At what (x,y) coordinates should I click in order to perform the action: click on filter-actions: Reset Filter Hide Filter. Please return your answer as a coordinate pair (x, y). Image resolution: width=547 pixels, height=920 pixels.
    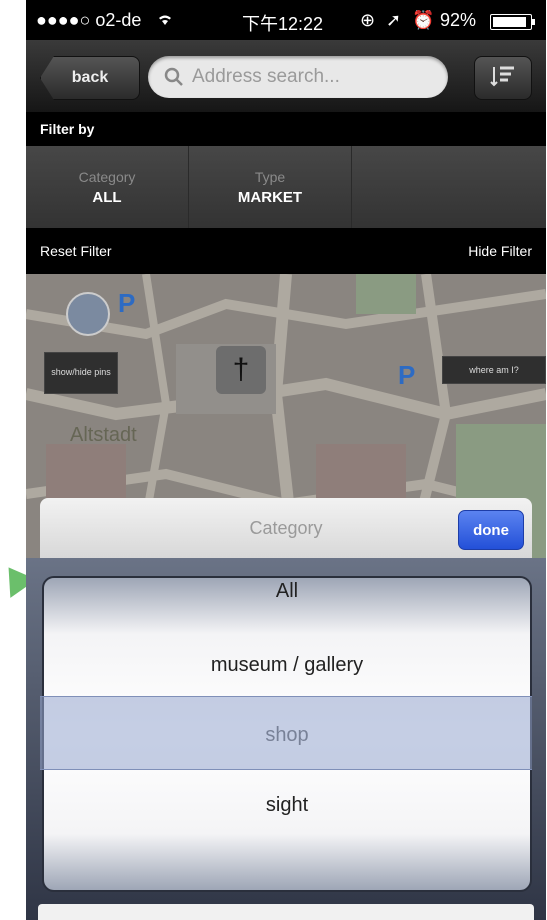
    Looking at the image, I should click on (286, 251).